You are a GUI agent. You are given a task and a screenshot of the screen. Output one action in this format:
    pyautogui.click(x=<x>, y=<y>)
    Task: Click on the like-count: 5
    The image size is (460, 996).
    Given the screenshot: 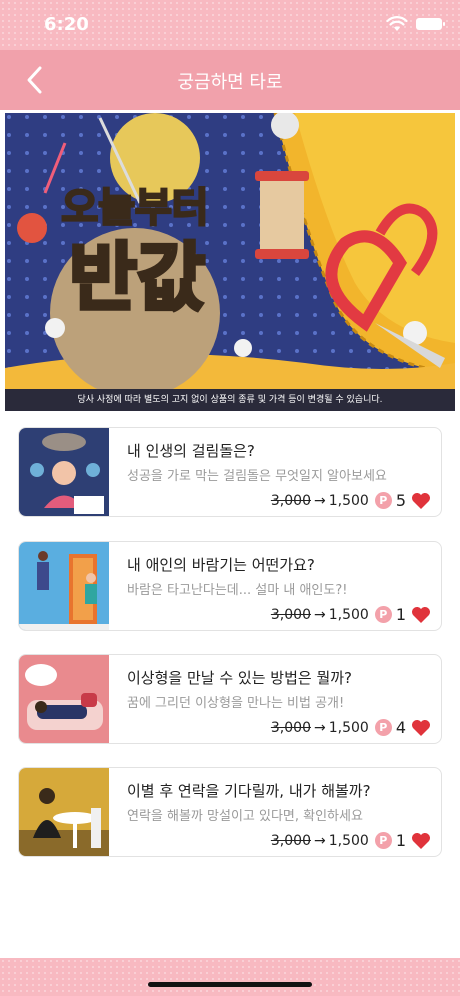 What is the action you would take?
    pyautogui.click(x=400, y=500)
    